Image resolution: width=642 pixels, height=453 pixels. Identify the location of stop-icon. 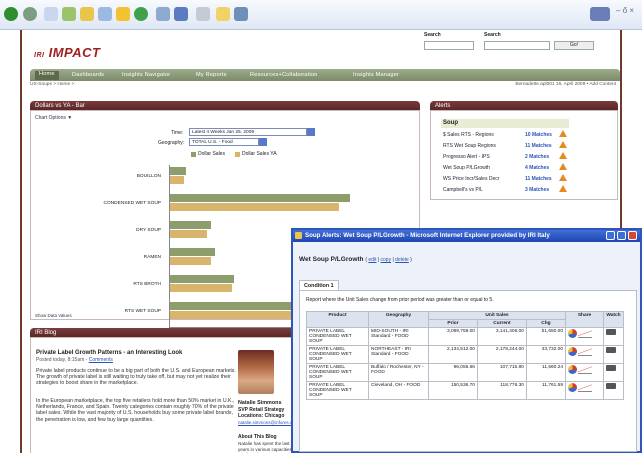
(51, 14).